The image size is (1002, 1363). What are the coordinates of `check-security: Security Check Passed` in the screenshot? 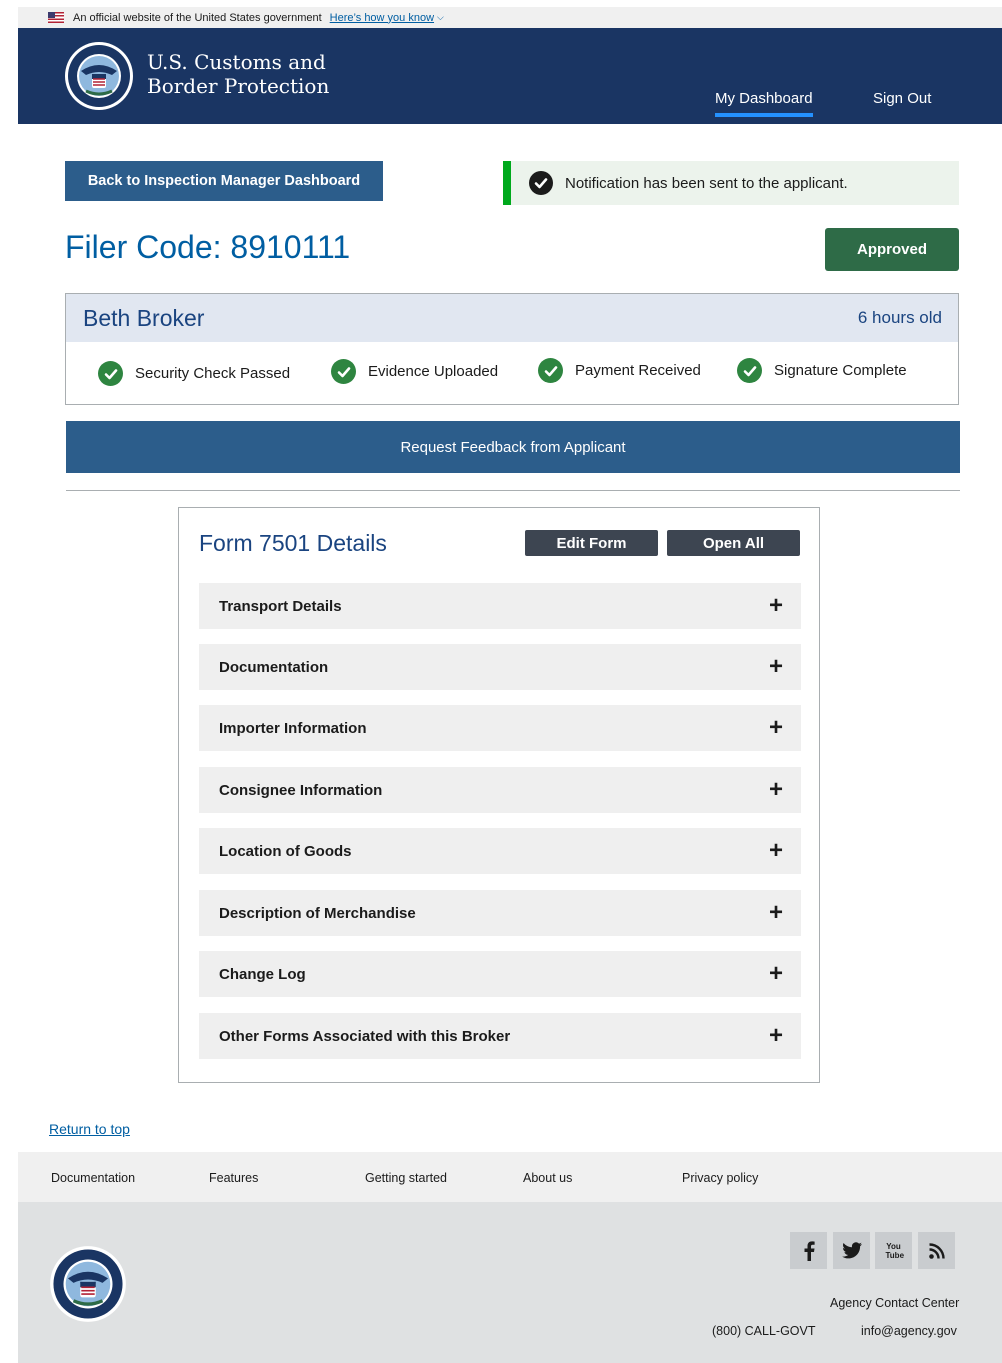 It's located at (194, 373).